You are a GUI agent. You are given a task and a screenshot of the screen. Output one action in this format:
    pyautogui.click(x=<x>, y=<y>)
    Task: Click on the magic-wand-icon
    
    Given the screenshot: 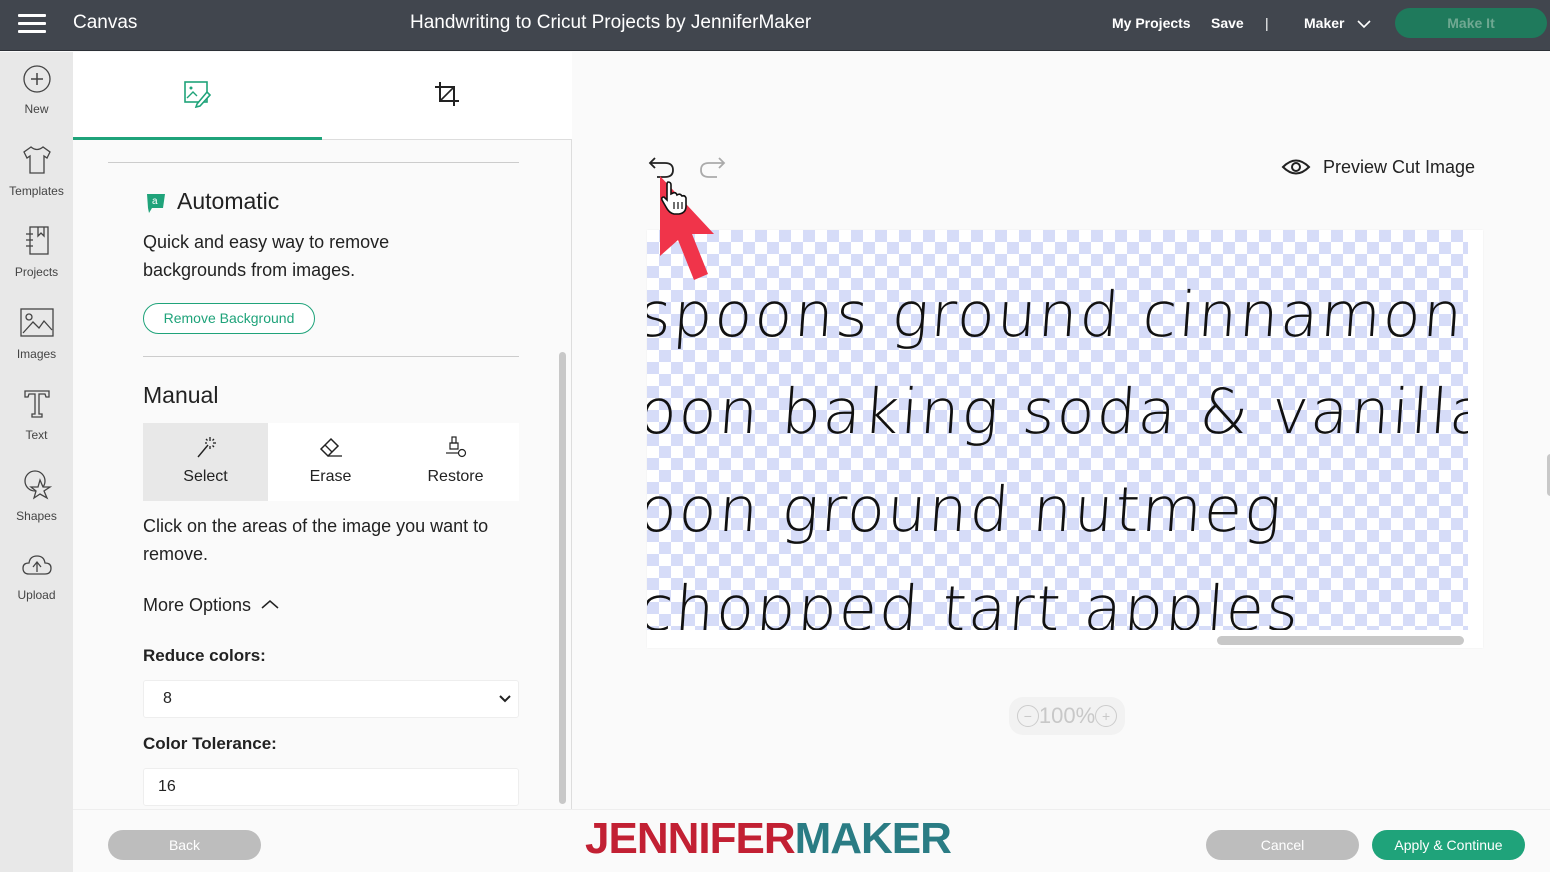 What is the action you would take?
    pyautogui.click(x=206, y=447)
    